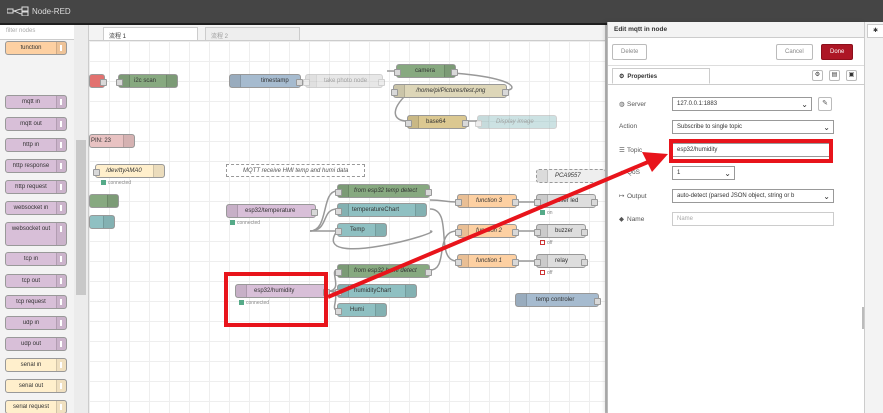 The image size is (883, 413). I want to click on node-from-esp32-humi: from esp32 humi detect, so click(383, 271).